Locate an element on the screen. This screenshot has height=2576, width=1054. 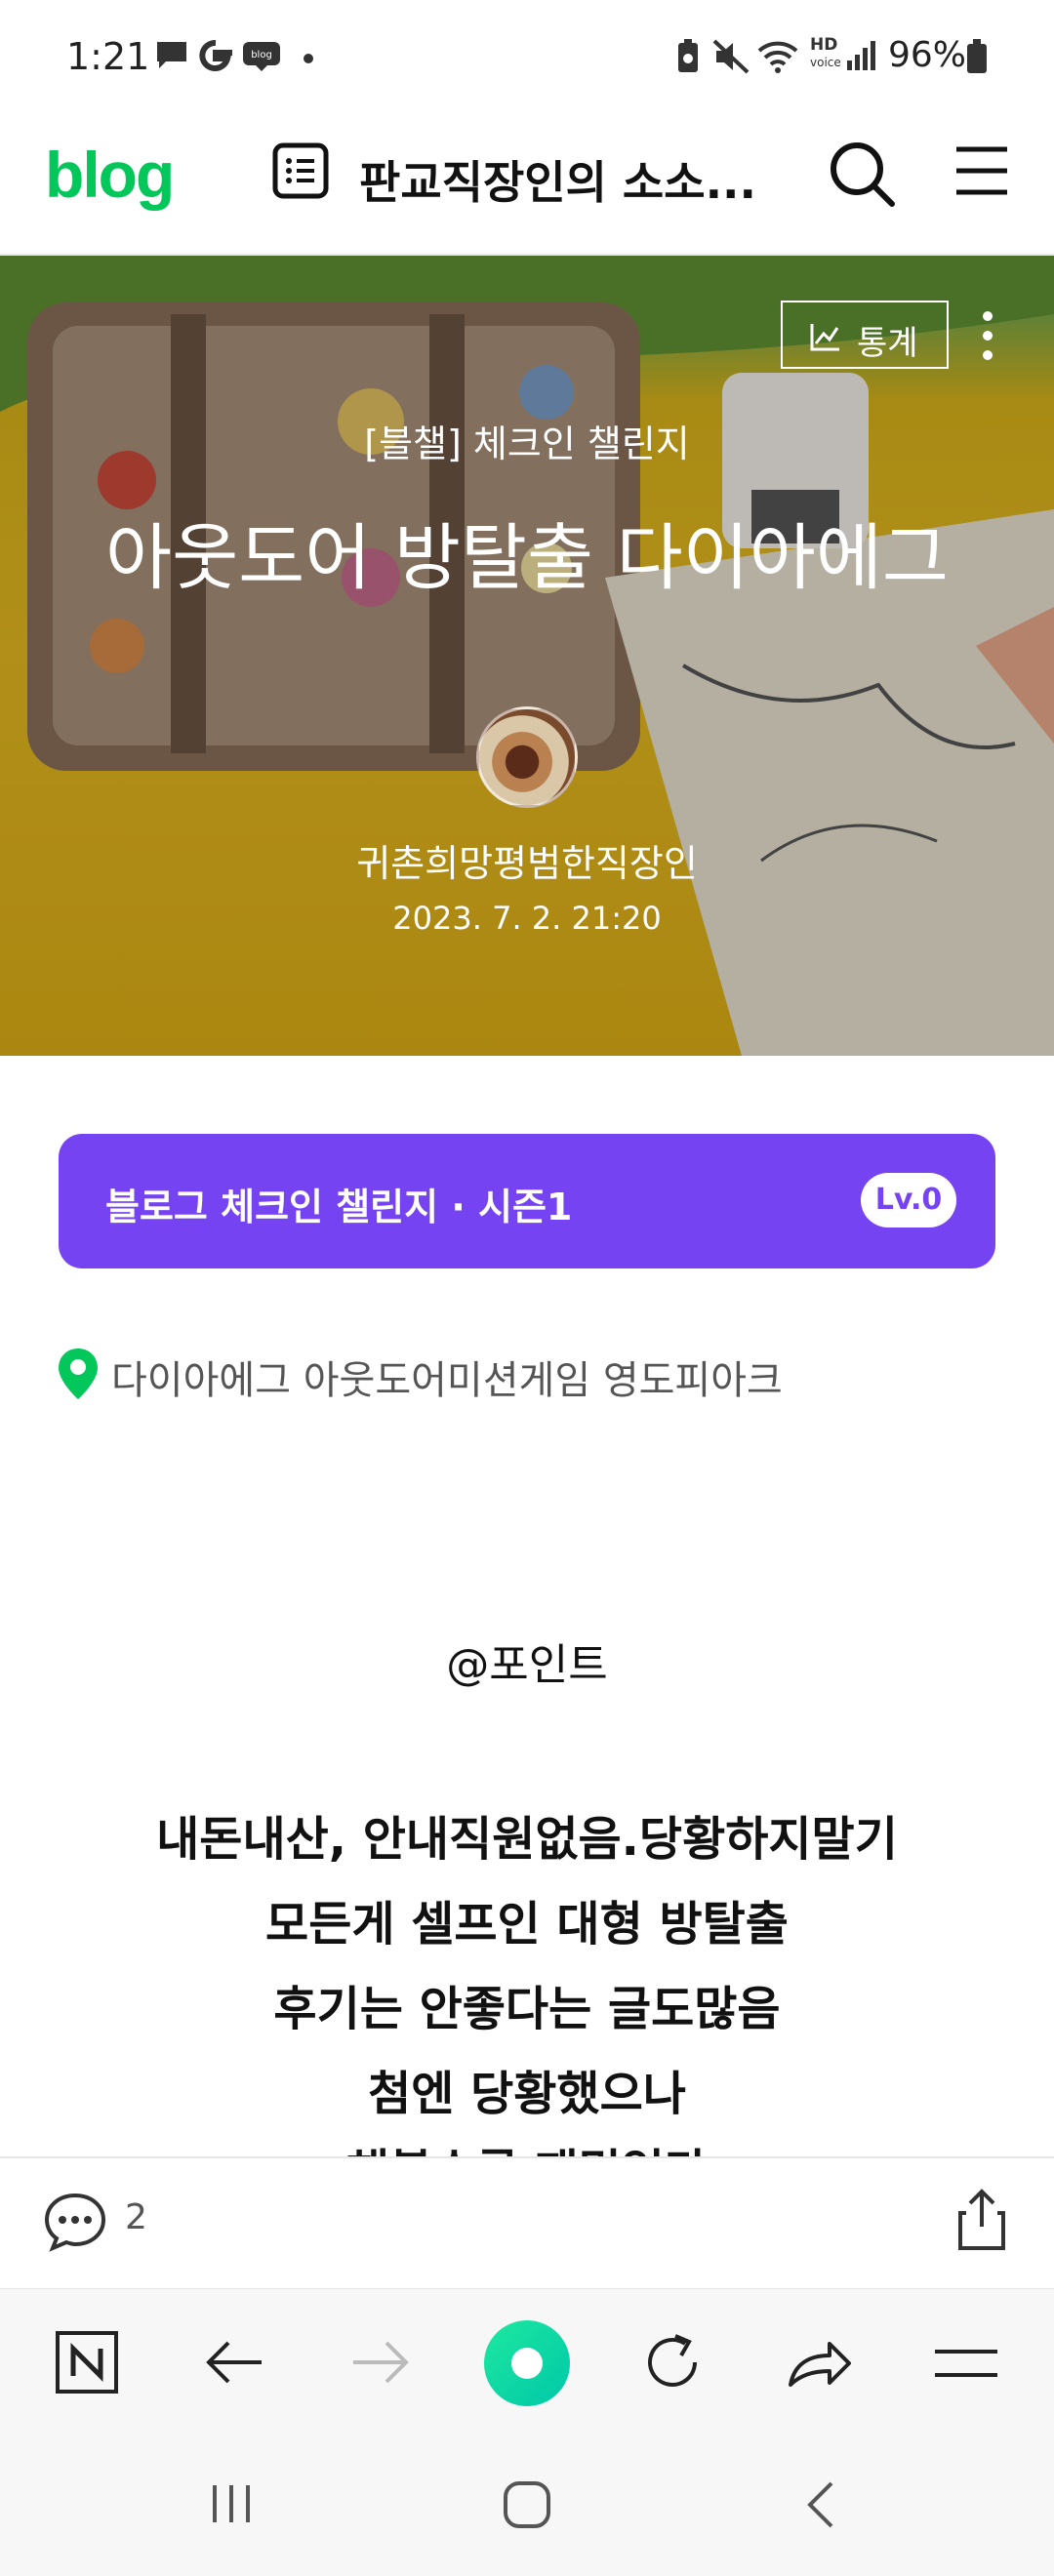
back-arrow-icon is located at coordinates (234, 2362).